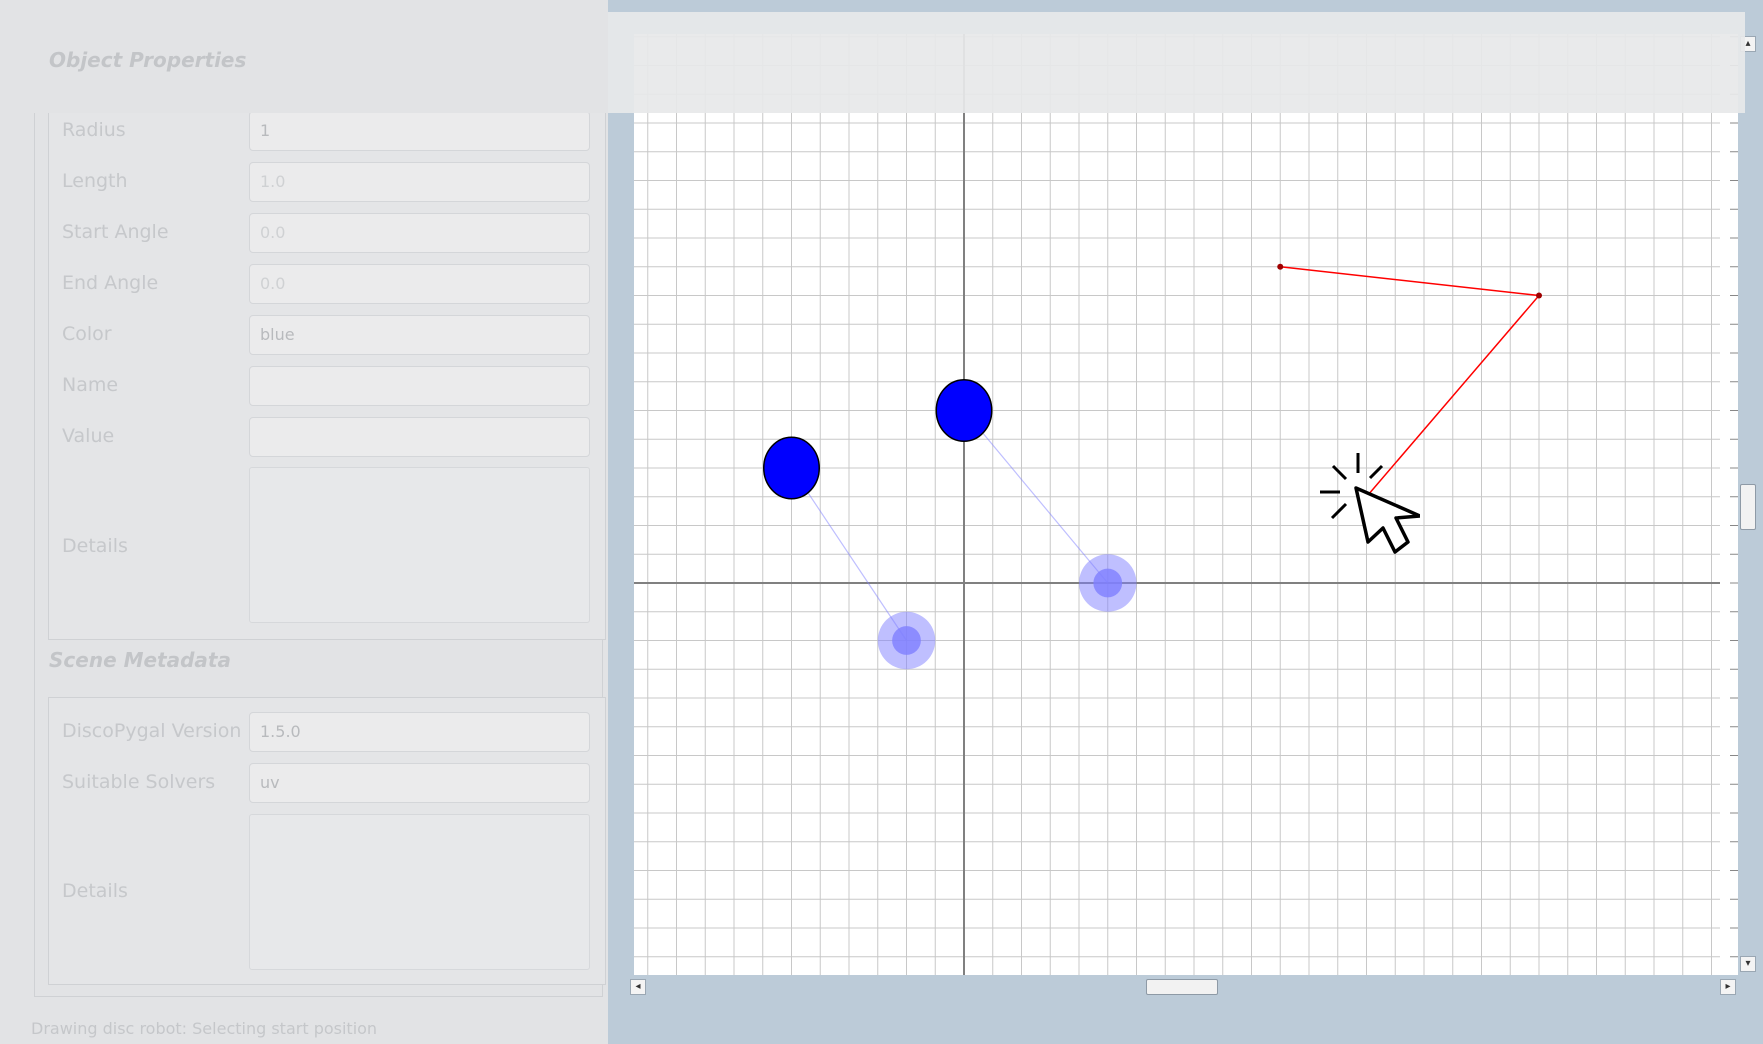 This screenshot has width=1763, height=1044. Describe the element at coordinates (419, 545) in the screenshot. I see `details-textarea` at that location.